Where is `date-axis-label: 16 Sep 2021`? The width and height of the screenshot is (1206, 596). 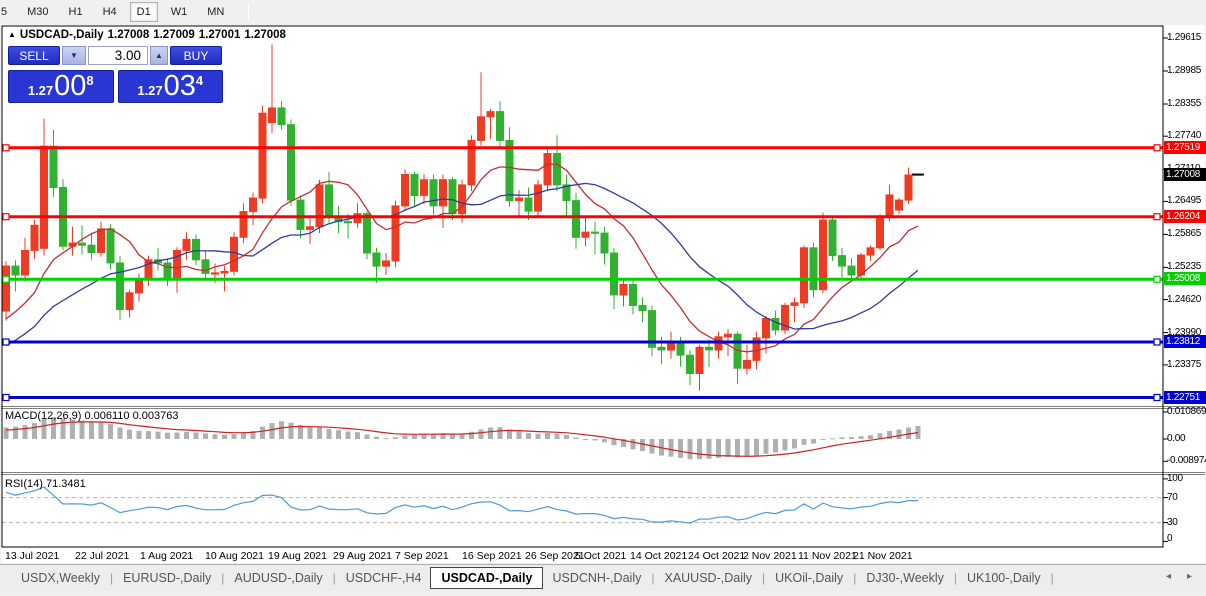 date-axis-label: 16 Sep 2021 is located at coordinates (492, 556).